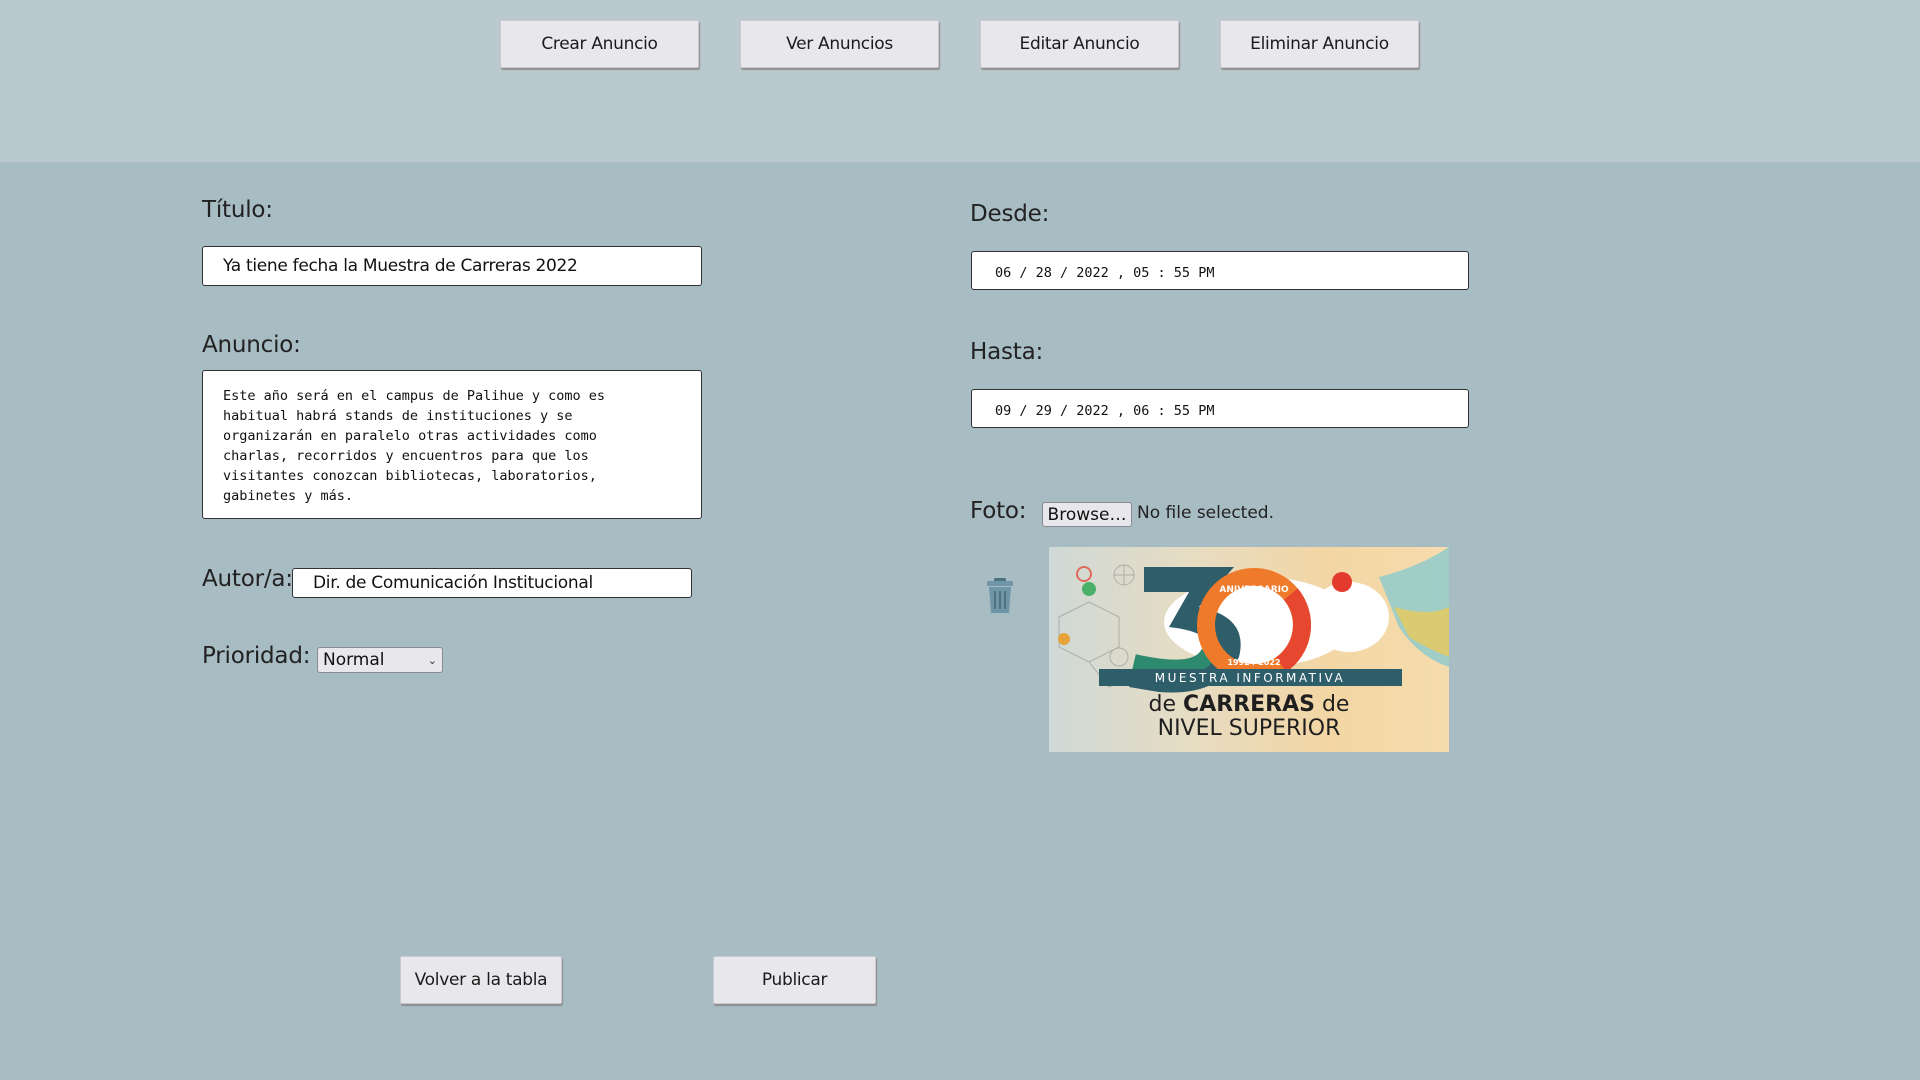  What do you see at coordinates (1319, 44) in the screenshot?
I see `eliminar-anuncio-button: Eliminar Anuncio` at bounding box center [1319, 44].